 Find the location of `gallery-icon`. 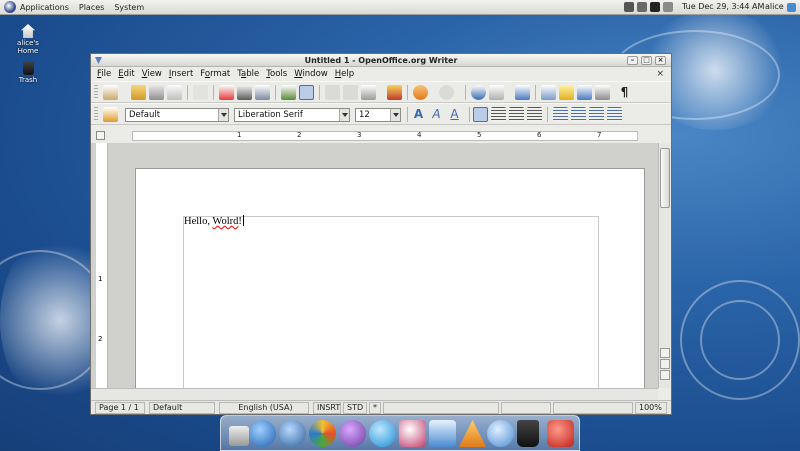

gallery-icon is located at coordinates (584, 92).